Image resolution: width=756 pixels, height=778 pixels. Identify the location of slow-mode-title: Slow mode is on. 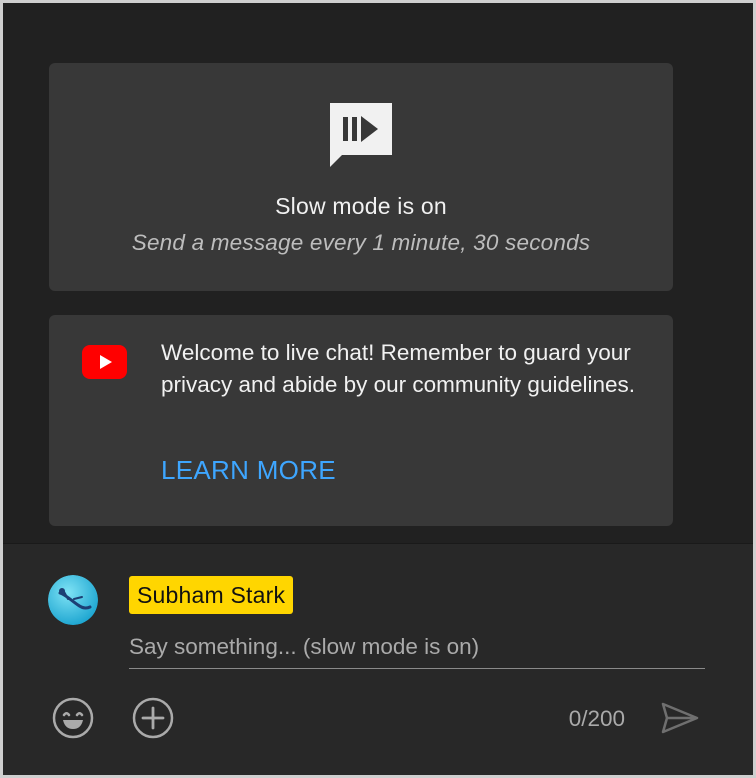
(361, 206).